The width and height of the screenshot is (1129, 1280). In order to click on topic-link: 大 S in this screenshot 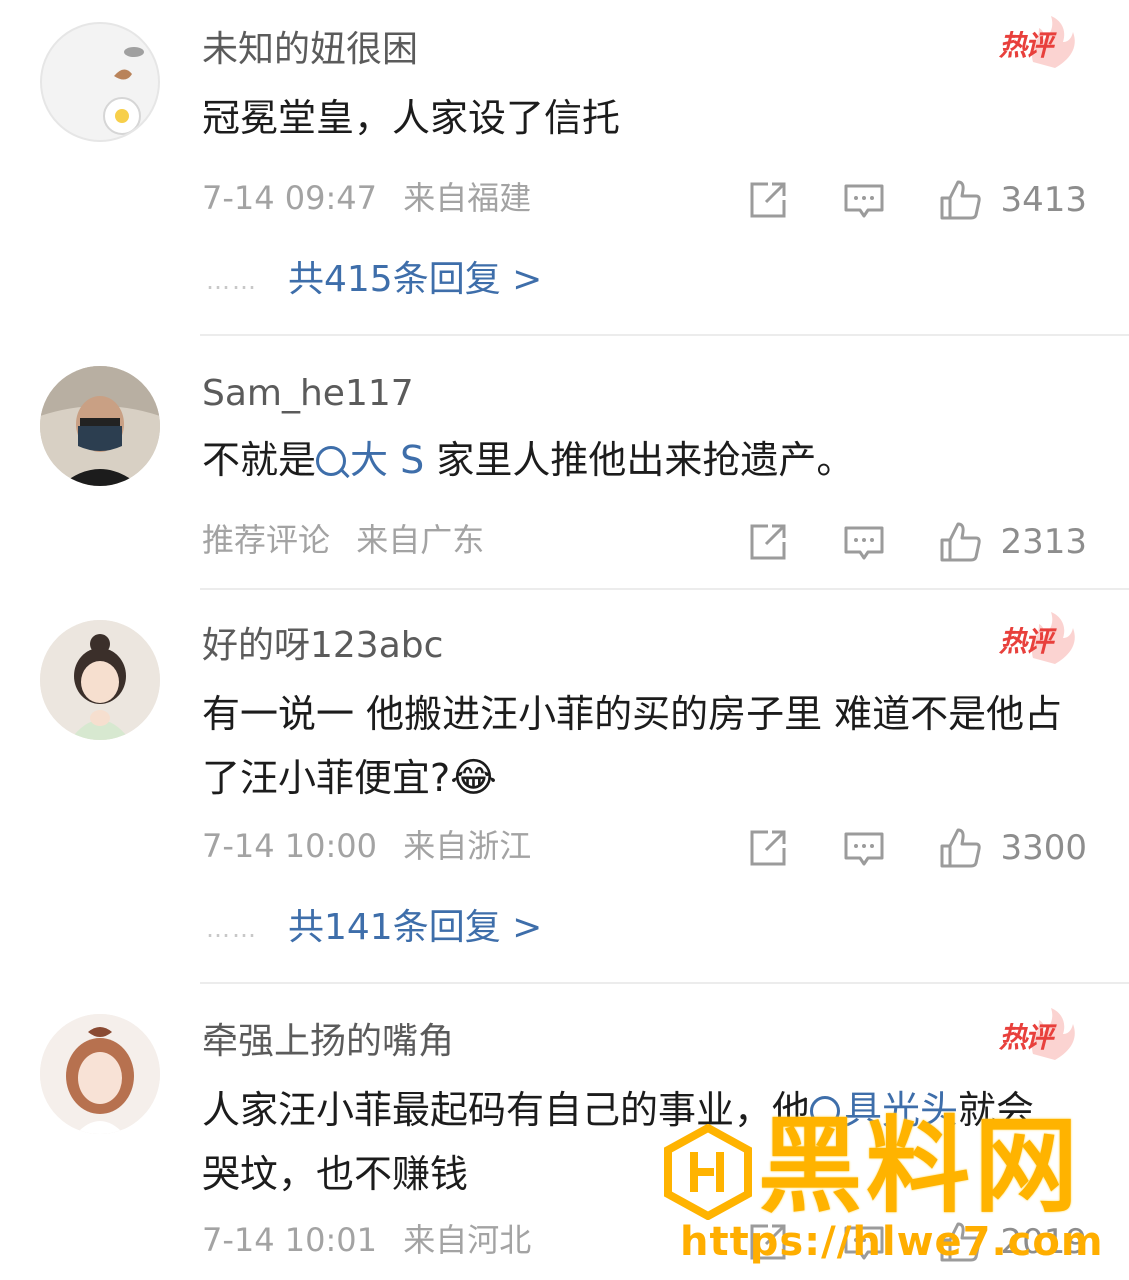, I will do `click(370, 460)`.